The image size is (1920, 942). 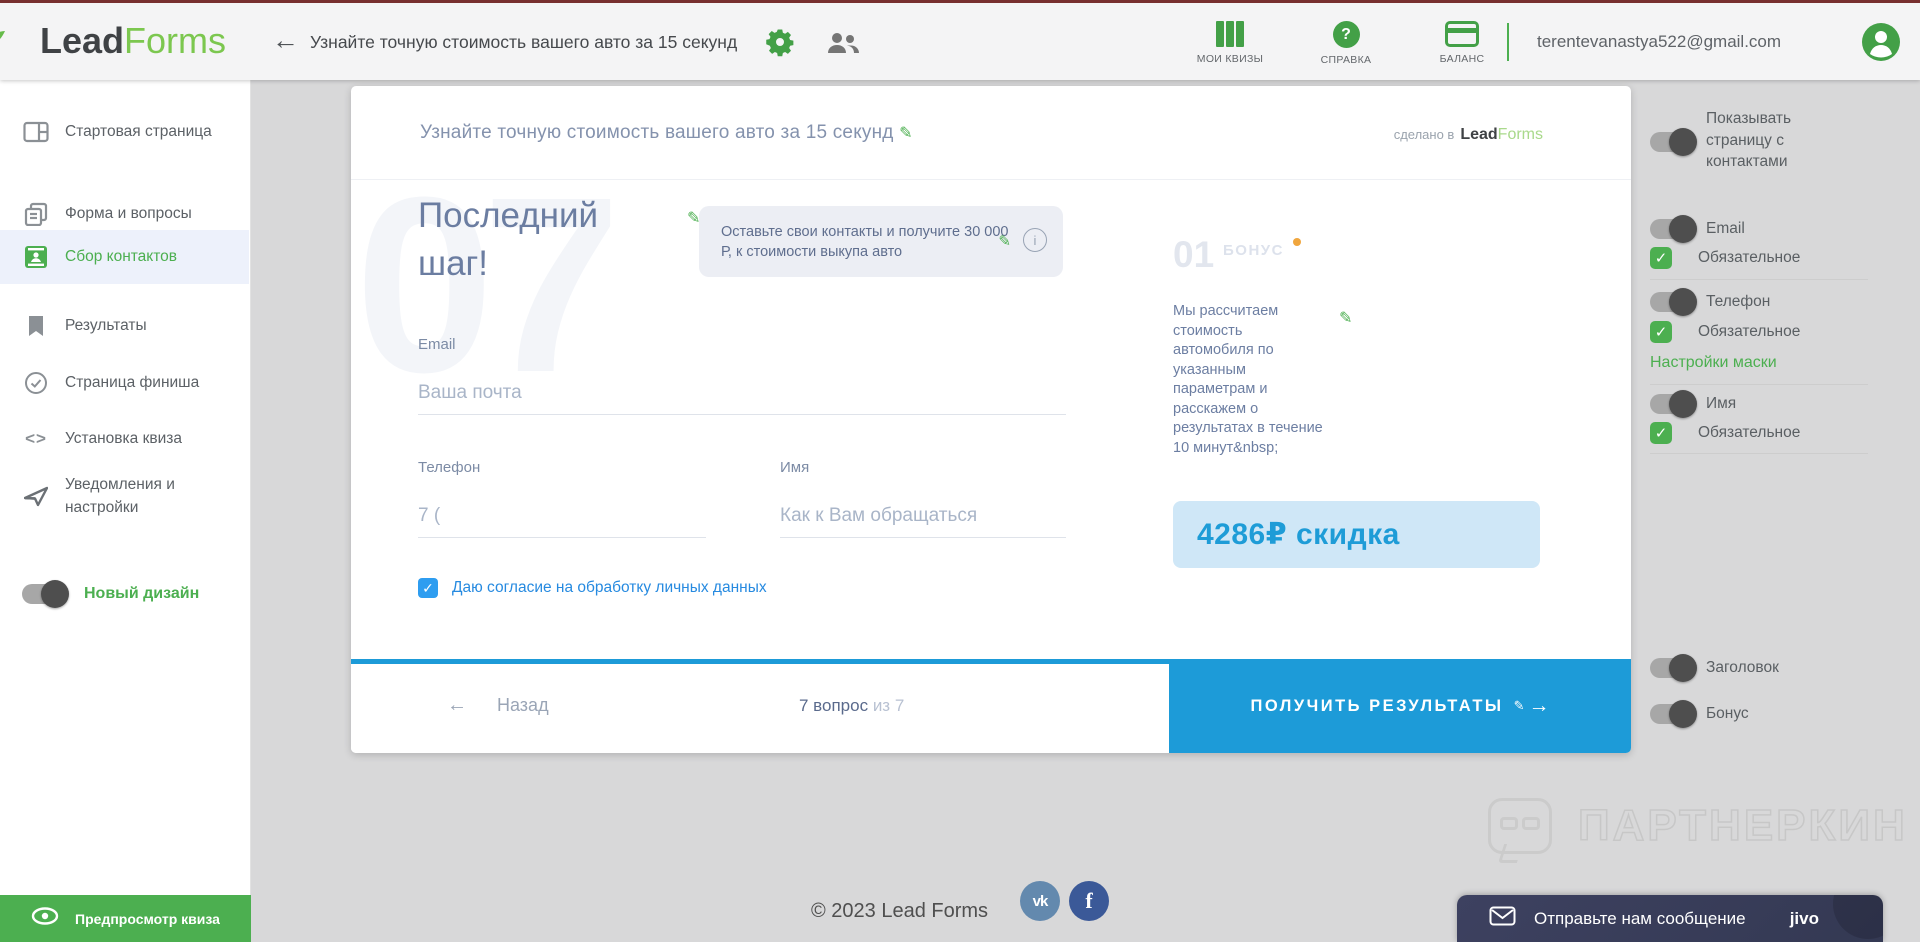 What do you see at coordinates (1539, 705) in the screenshot?
I see `forward-arrow-icon: →` at bounding box center [1539, 705].